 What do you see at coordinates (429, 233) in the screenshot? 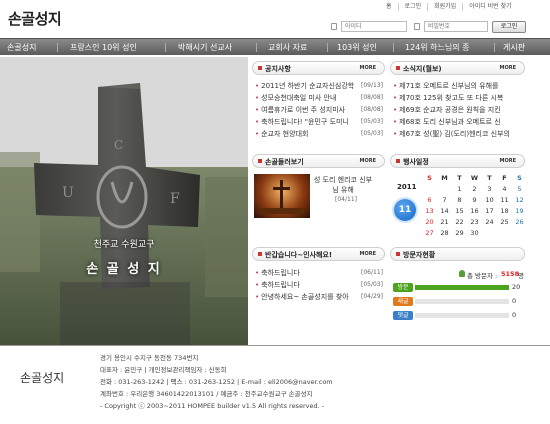
I see `calendar-day: 27` at bounding box center [429, 233].